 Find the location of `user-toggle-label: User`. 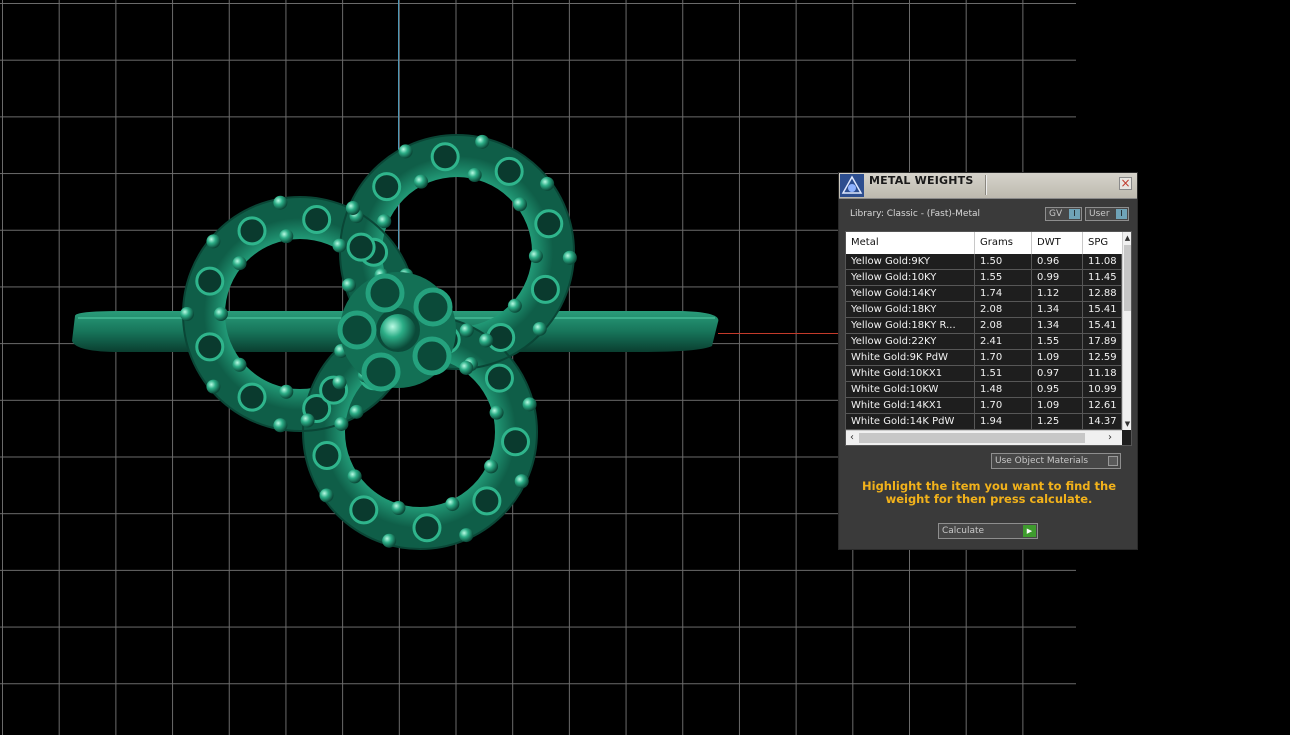

user-toggle-label: User is located at coordinates (1099, 214).